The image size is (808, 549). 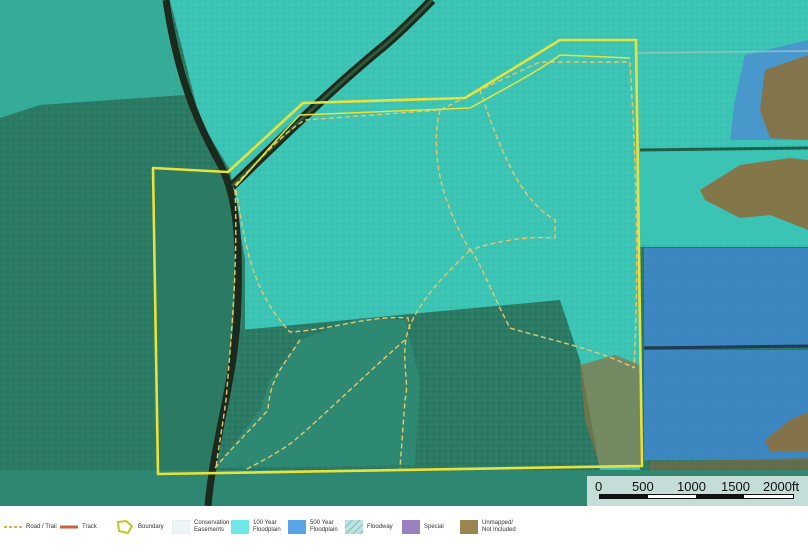 I want to click on field-edge, so click(x=723, y=149).